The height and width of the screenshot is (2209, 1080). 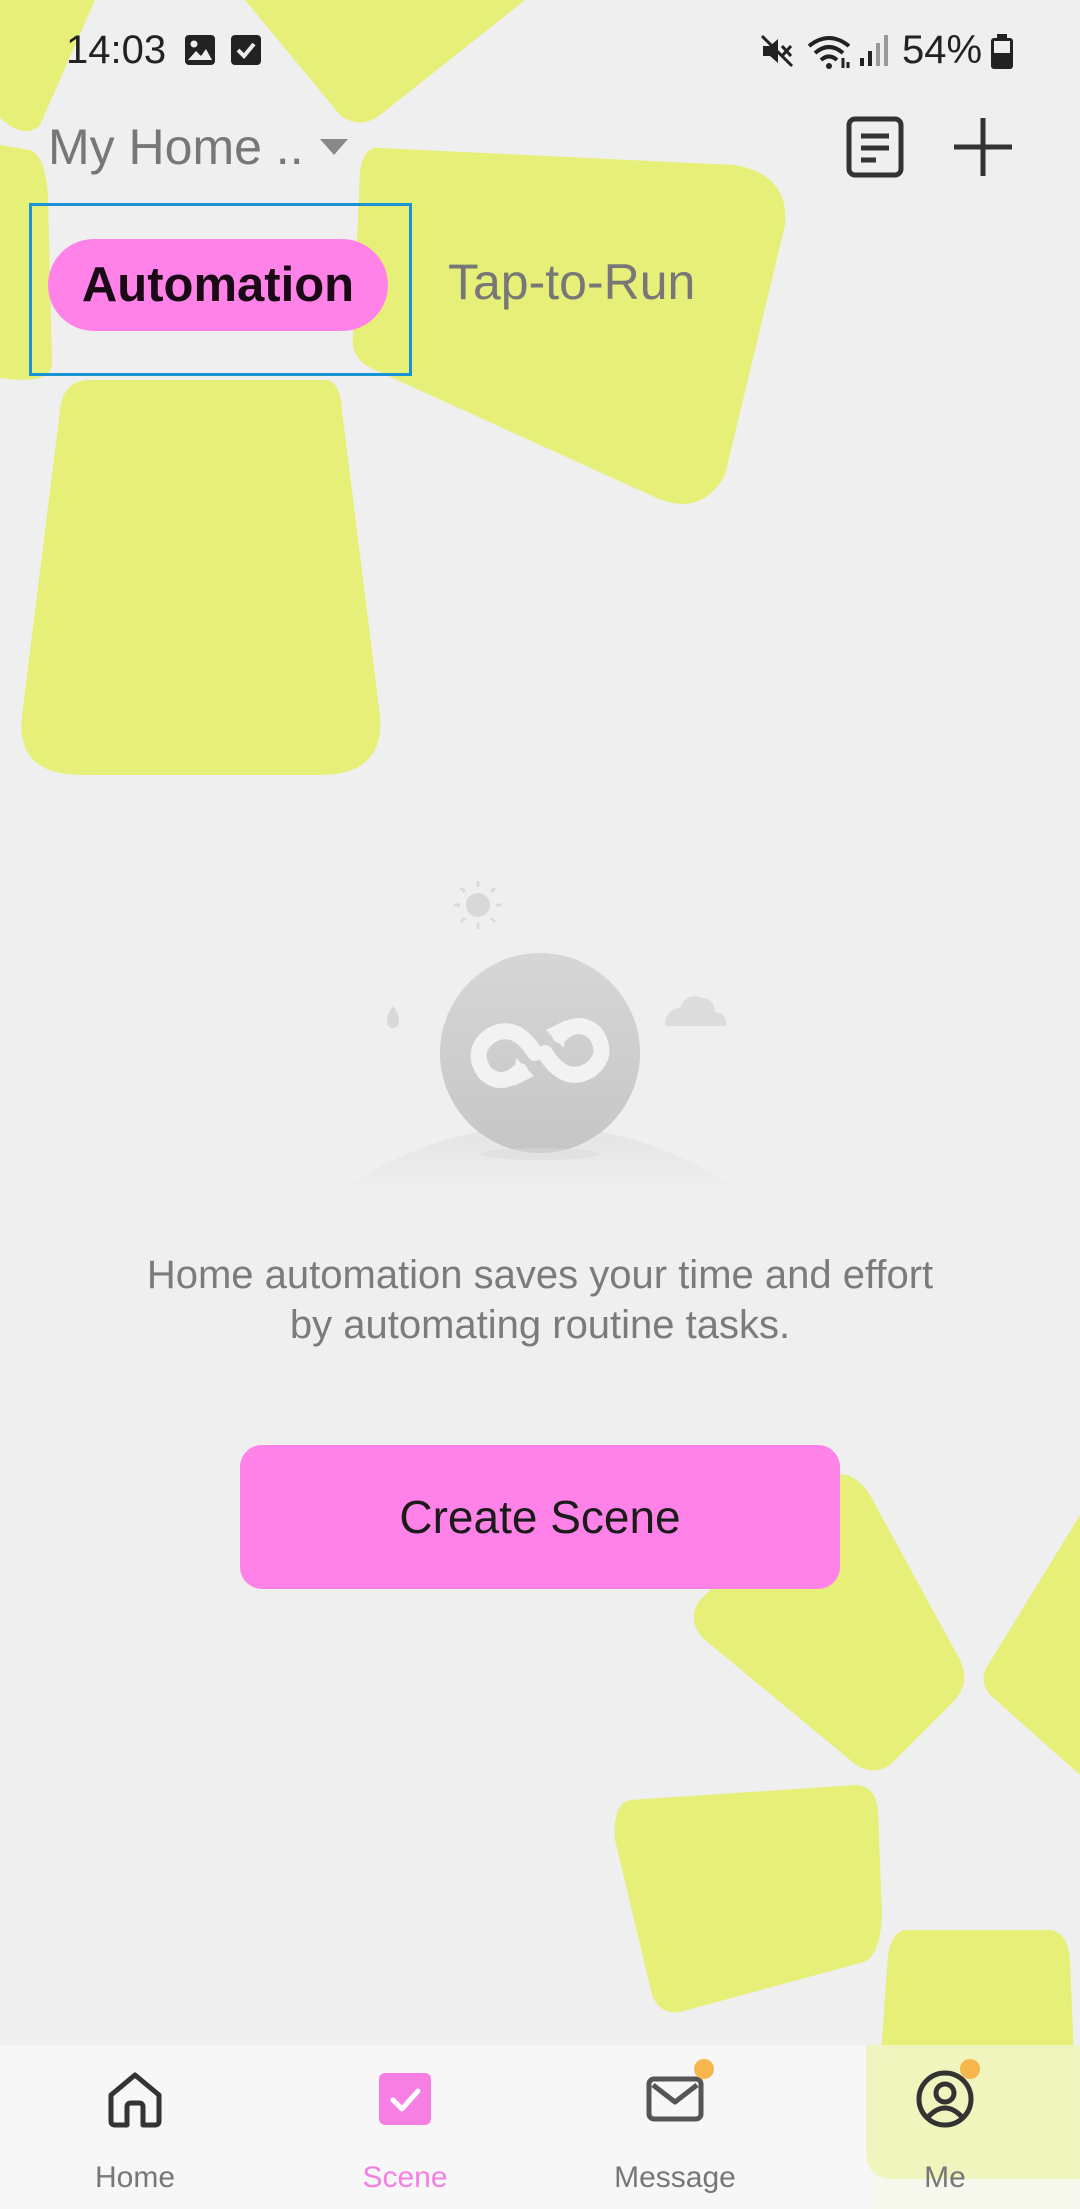 What do you see at coordinates (246, 50) in the screenshot?
I see `check-box-icon` at bounding box center [246, 50].